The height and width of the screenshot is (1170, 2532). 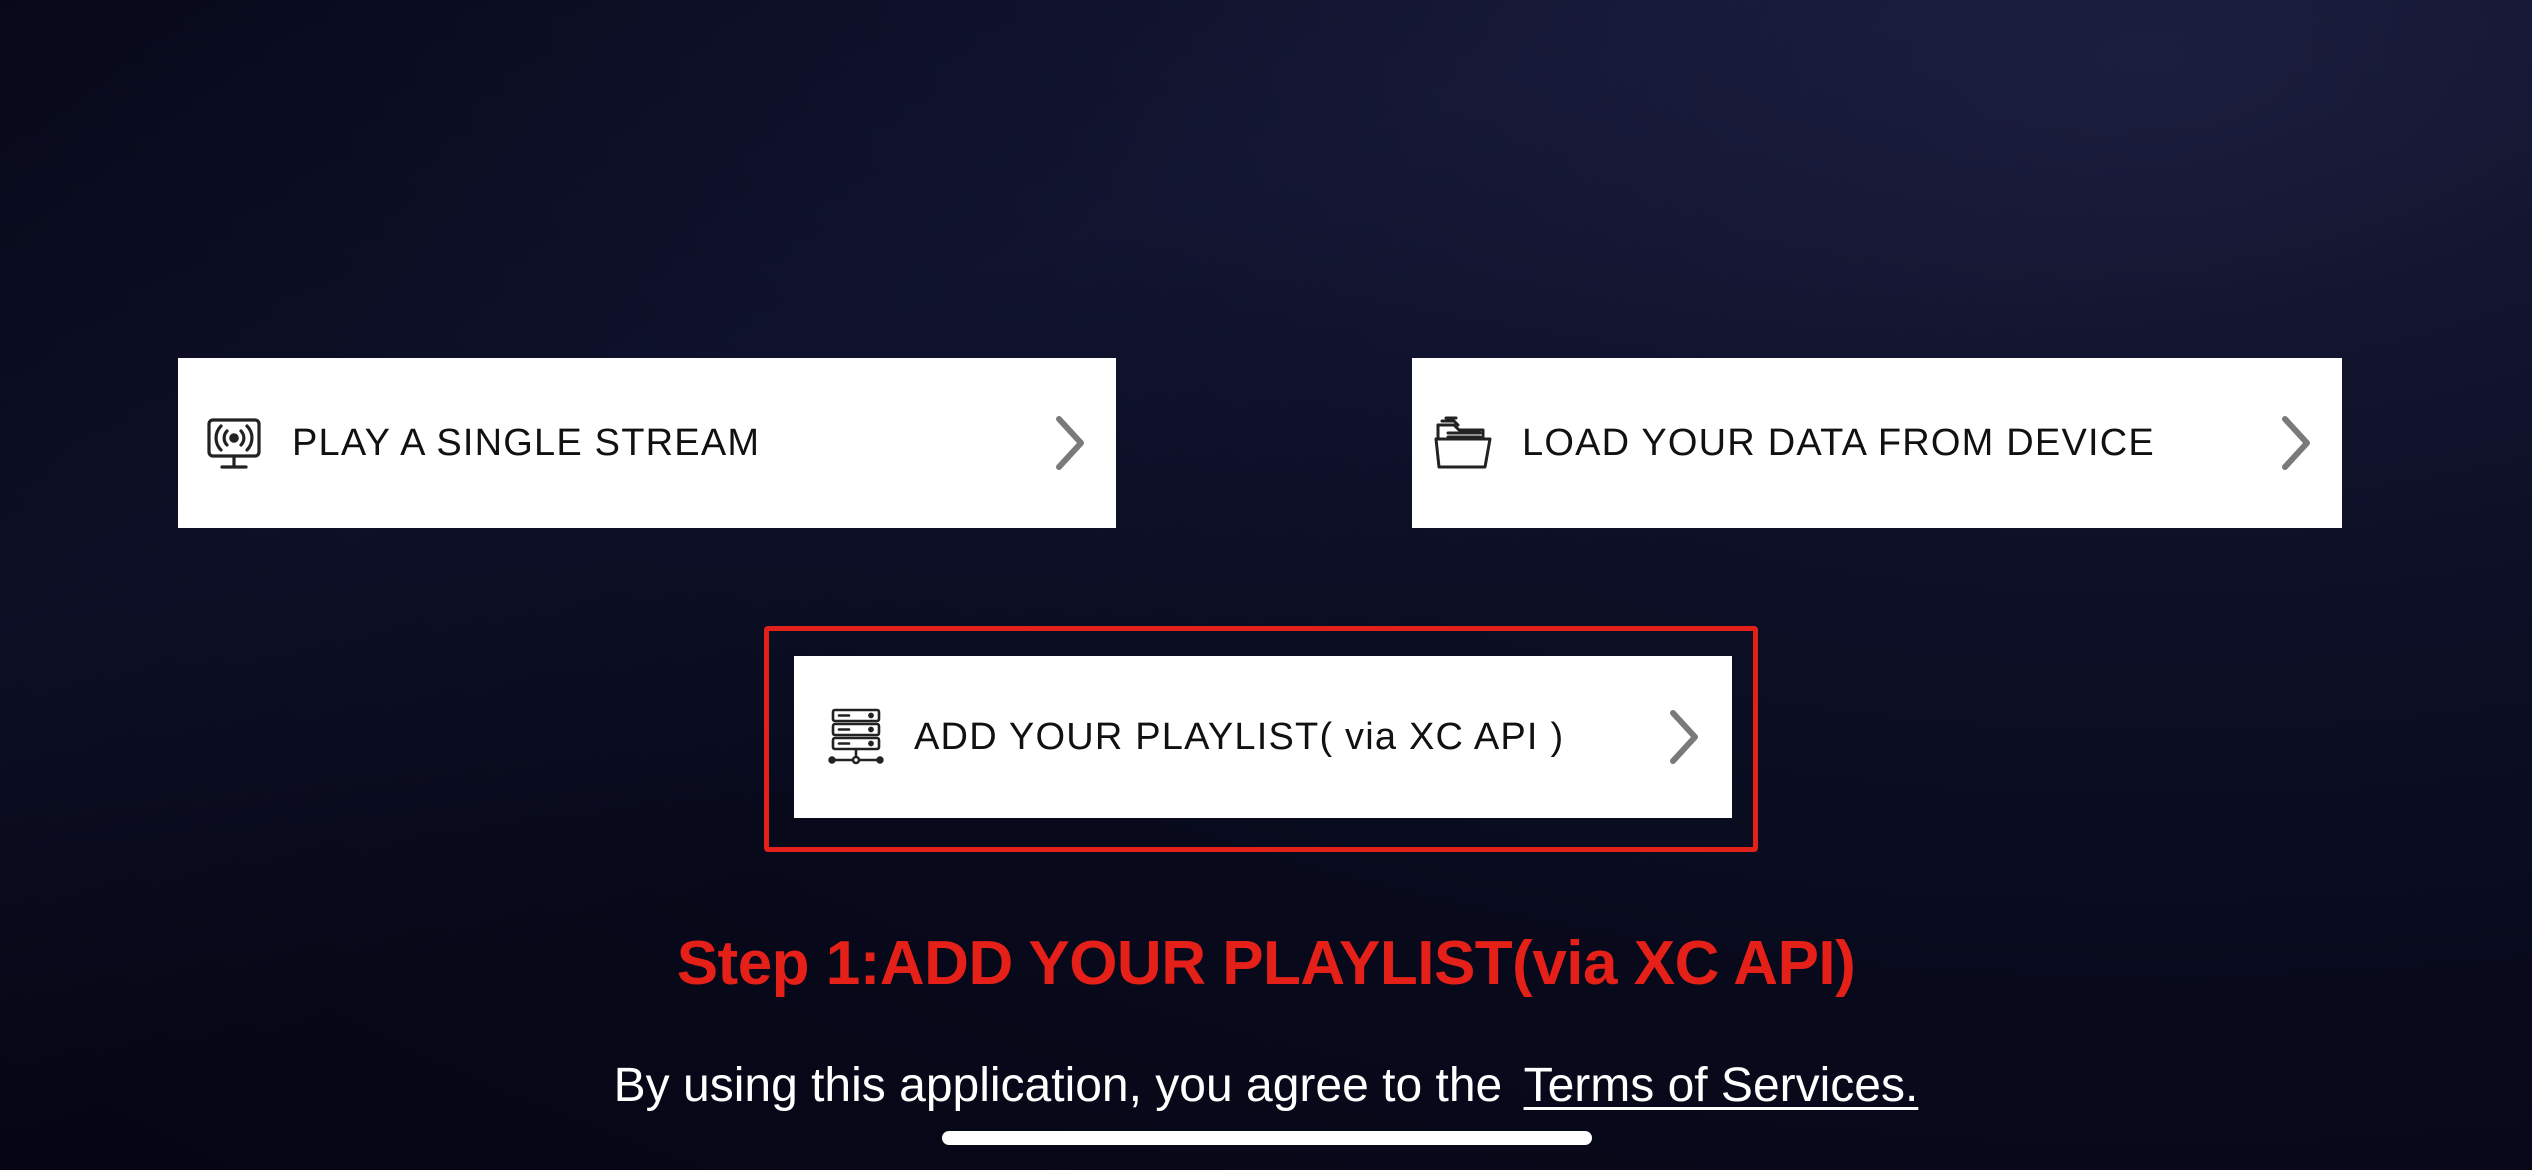 I want to click on server-stack-icon, so click(x=856, y=737).